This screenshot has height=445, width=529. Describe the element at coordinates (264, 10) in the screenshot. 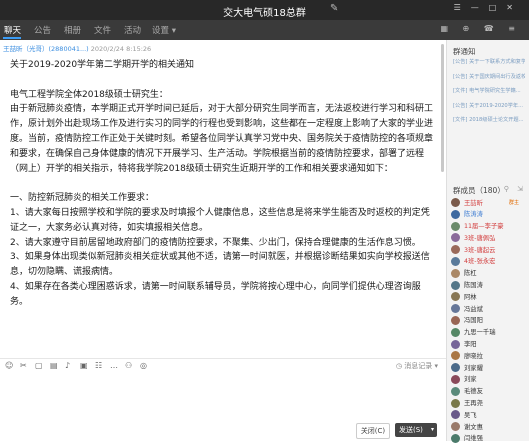

I see `title-bar: 交大电气硕18总群 ✎ ☰—□✕` at that location.